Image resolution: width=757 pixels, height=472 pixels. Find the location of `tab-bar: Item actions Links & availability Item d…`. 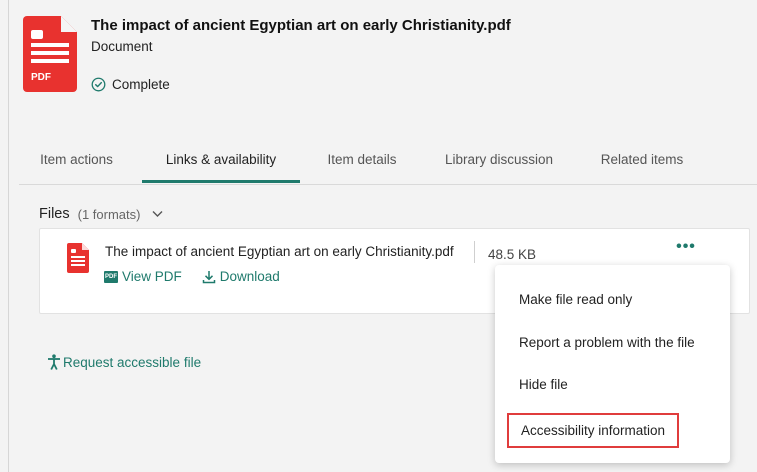

tab-bar: Item actions Links & availability Item d… is located at coordinates (388, 159).